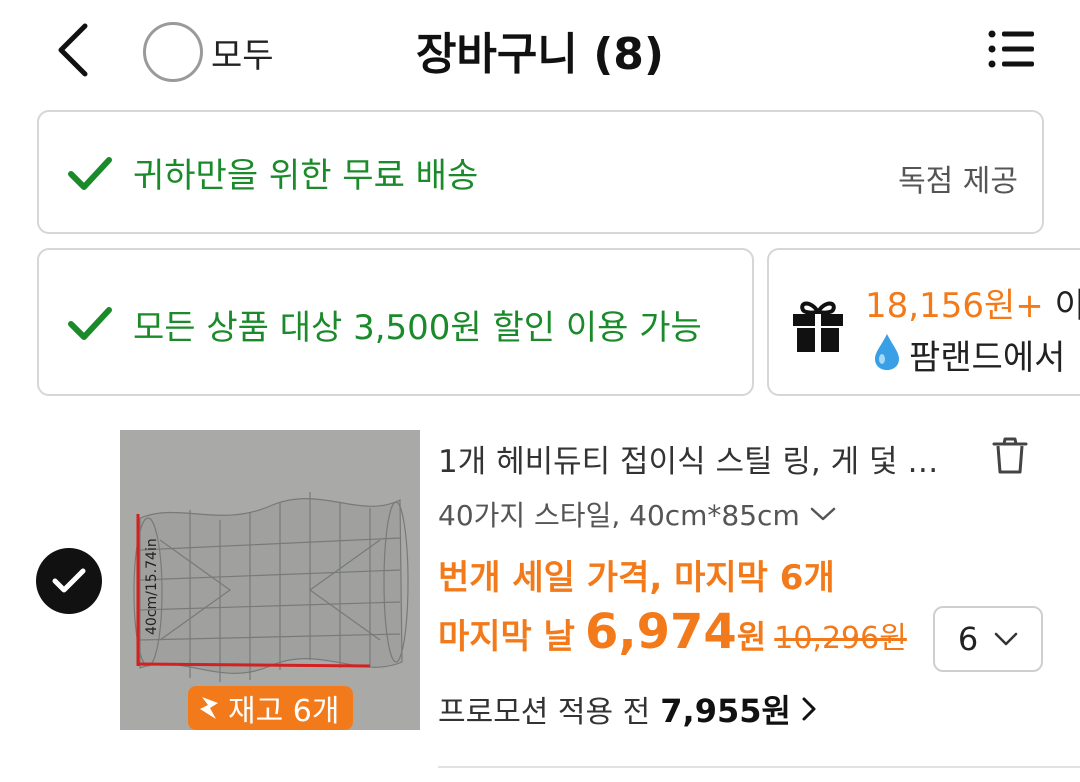 The image size is (1080, 782). I want to click on quantity-selector: 6, so click(988, 639).